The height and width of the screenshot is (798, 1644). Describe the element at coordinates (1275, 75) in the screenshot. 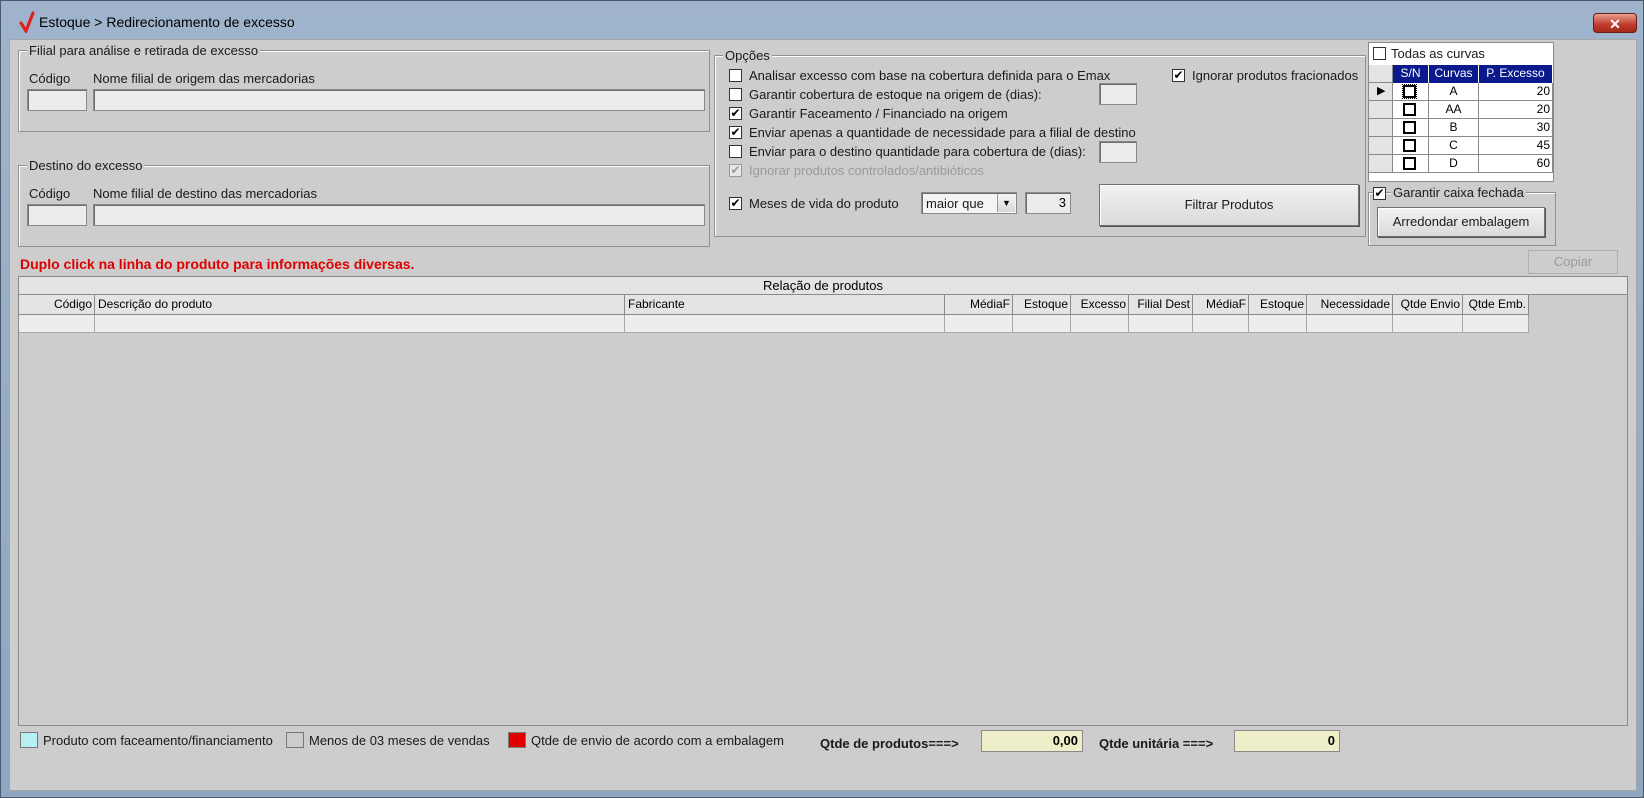

I see `ignorar-fracionados-label: Ignorar produtos fracionados` at that location.